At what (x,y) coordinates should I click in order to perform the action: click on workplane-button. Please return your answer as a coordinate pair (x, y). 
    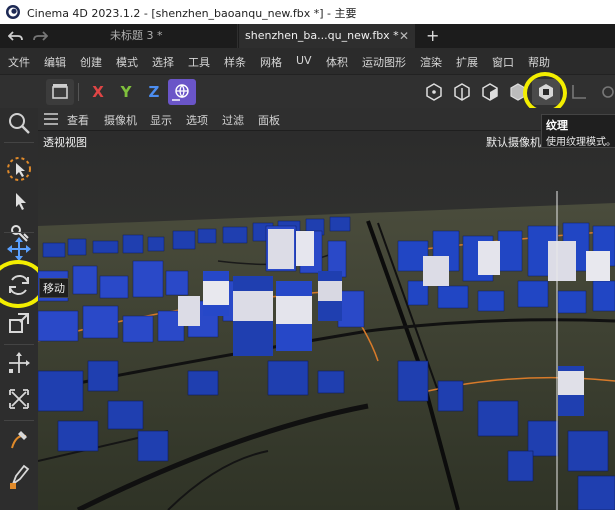
    Looking at the image, I should click on (580, 92).